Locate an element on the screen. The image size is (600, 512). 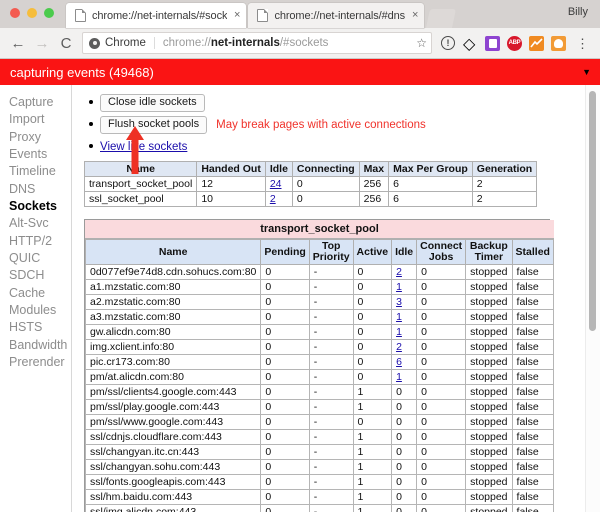
sidebar-item-capture: Capture is located at coordinates (40, 102).